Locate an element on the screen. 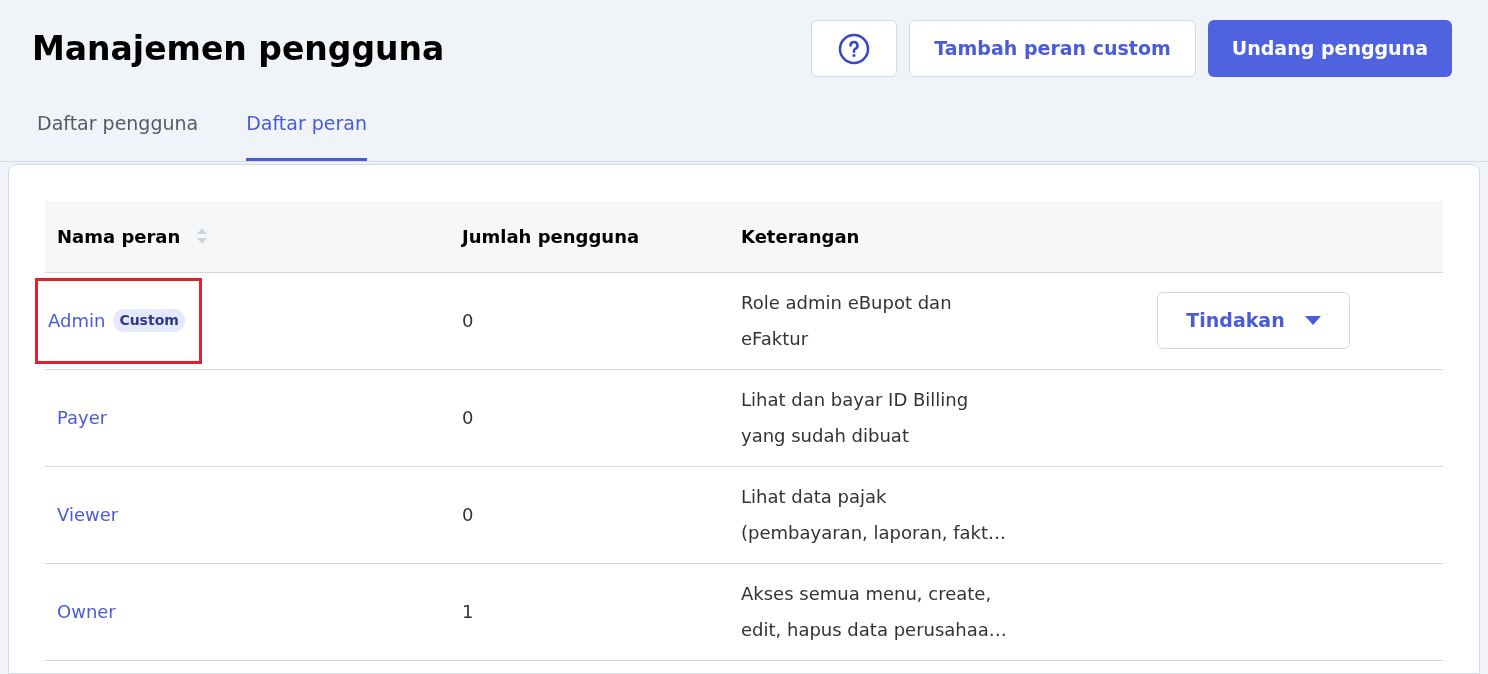 The image size is (1488, 674). tab: Daftar peran is located at coordinates (307, 131).